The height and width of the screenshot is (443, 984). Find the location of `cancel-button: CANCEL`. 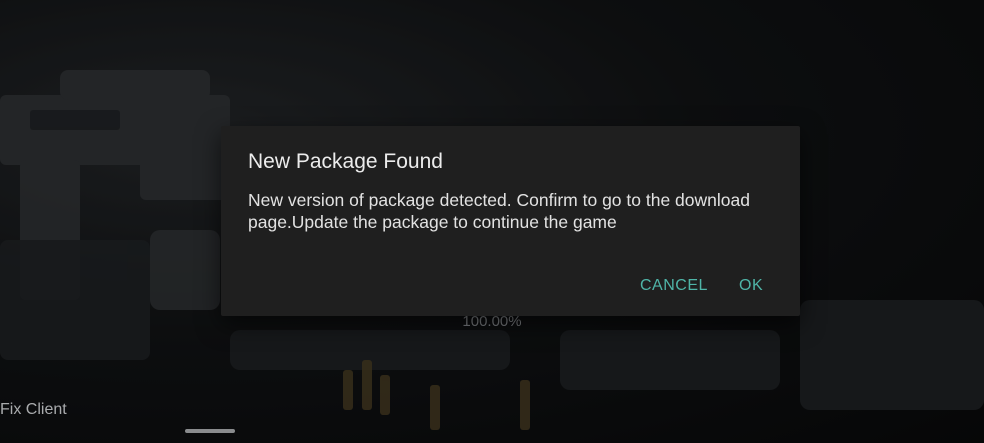

cancel-button: CANCEL is located at coordinates (674, 286).